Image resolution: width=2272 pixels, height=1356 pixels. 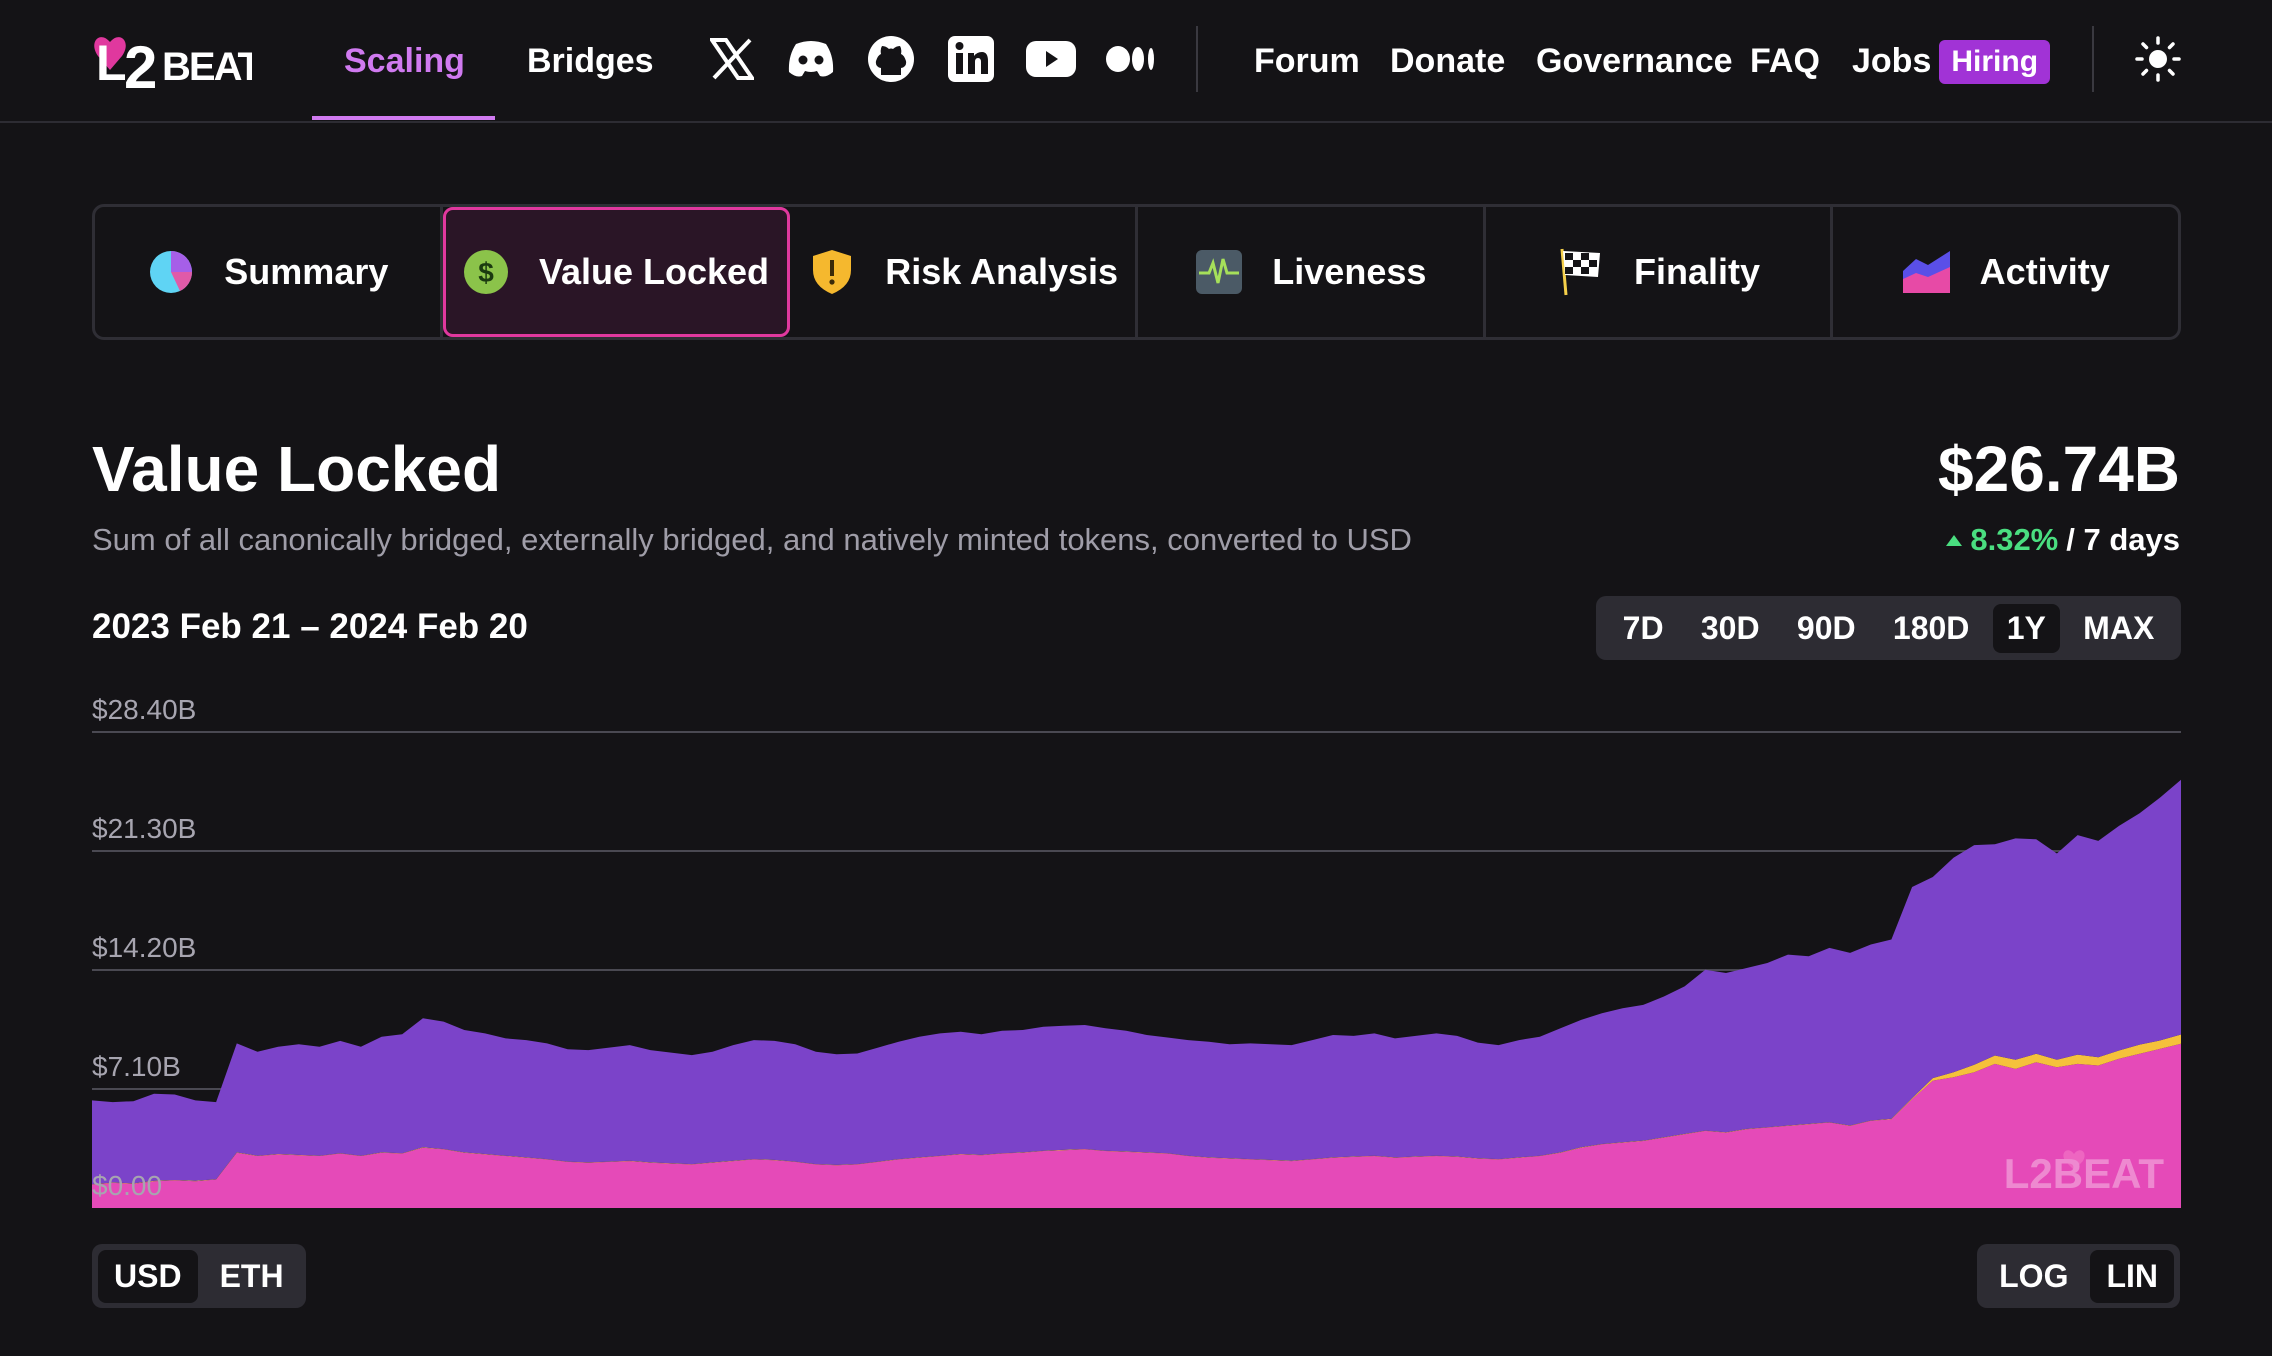 What do you see at coordinates (252, 1276) in the screenshot?
I see `currency-eth: ETH` at bounding box center [252, 1276].